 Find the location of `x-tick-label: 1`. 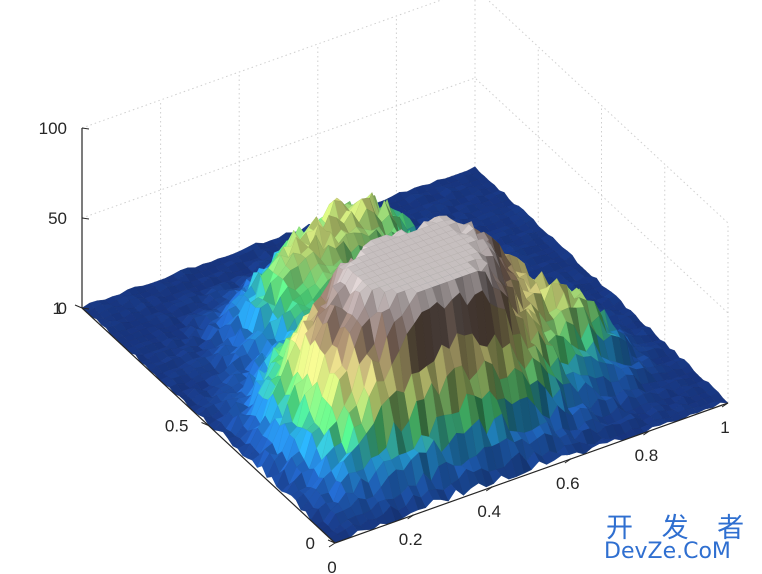

x-tick-label: 1 is located at coordinates (724, 427).